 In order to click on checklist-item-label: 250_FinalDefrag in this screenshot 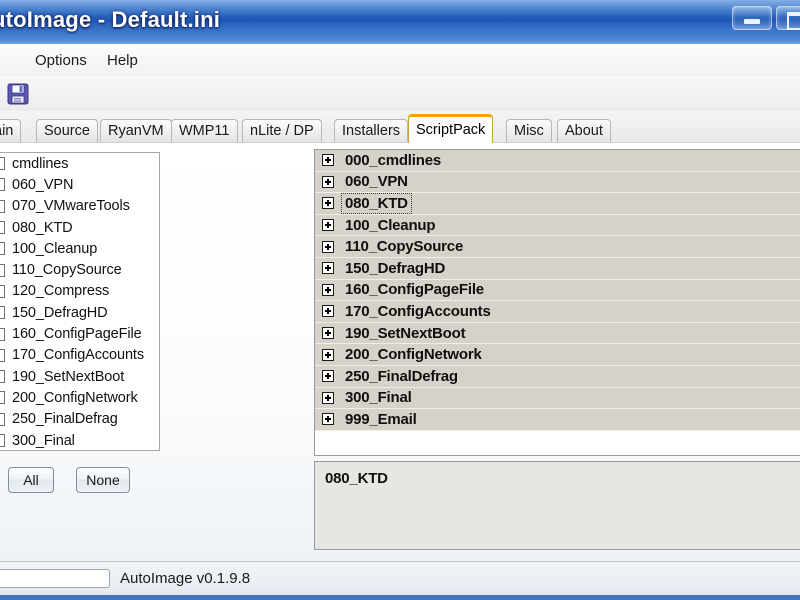, I will do `click(65, 419)`.